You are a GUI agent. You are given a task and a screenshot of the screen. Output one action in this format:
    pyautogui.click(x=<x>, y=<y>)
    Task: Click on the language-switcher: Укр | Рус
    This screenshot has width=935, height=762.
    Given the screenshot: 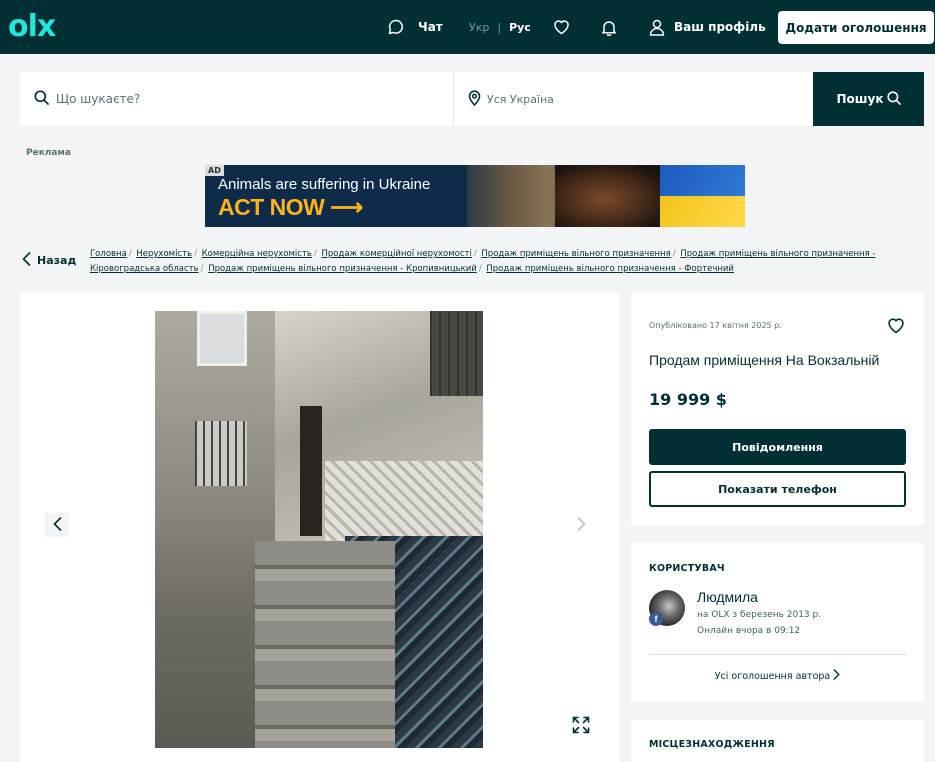 What is the action you would take?
    pyautogui.click(x=500, y=27)
    